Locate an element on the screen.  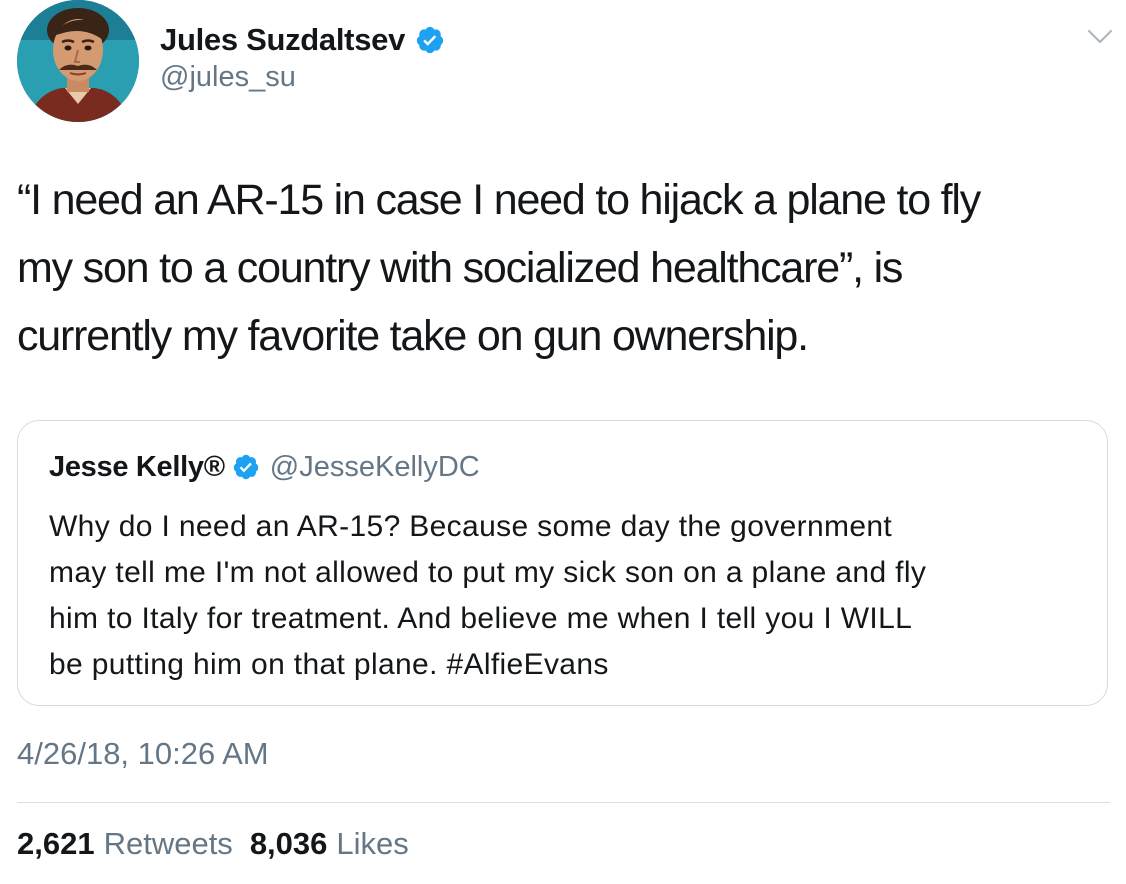
avatar-image is located at coordinates (78, 61).